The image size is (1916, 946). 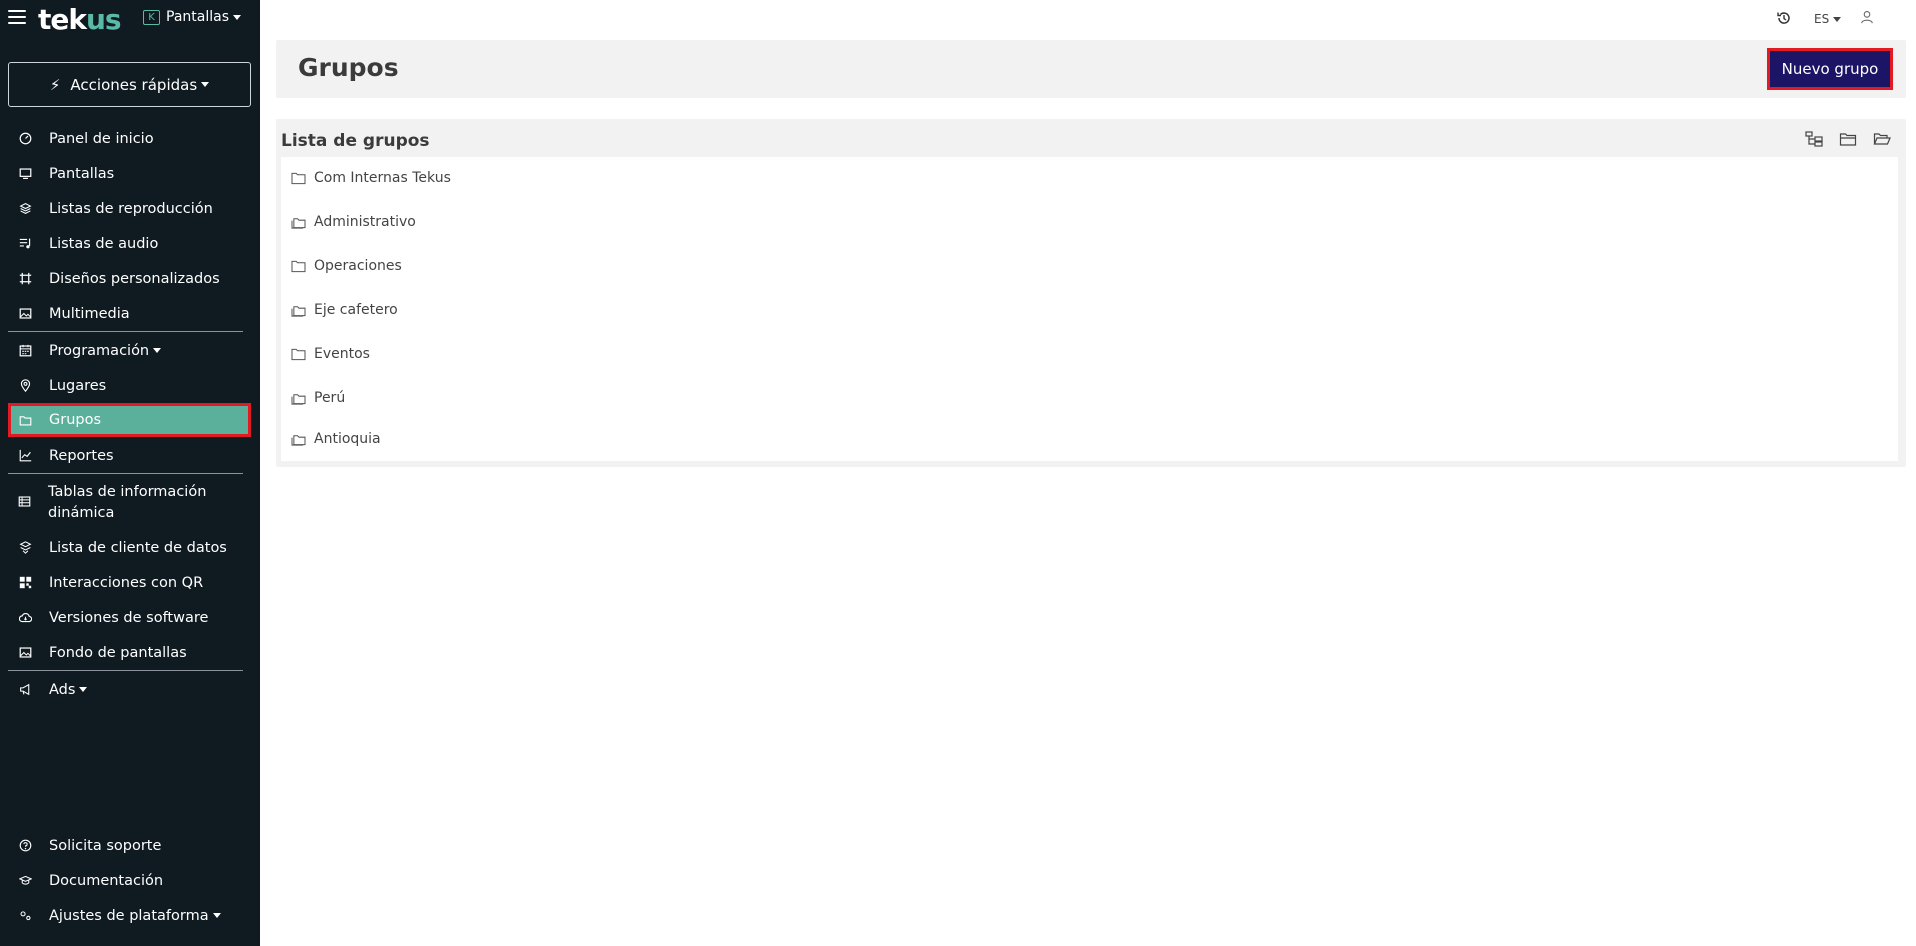 What do you see at coordinates (129, 455) in the screenshot?
I see `sidebar-item-reportes: Reportes` at bounding box center [129, 455].